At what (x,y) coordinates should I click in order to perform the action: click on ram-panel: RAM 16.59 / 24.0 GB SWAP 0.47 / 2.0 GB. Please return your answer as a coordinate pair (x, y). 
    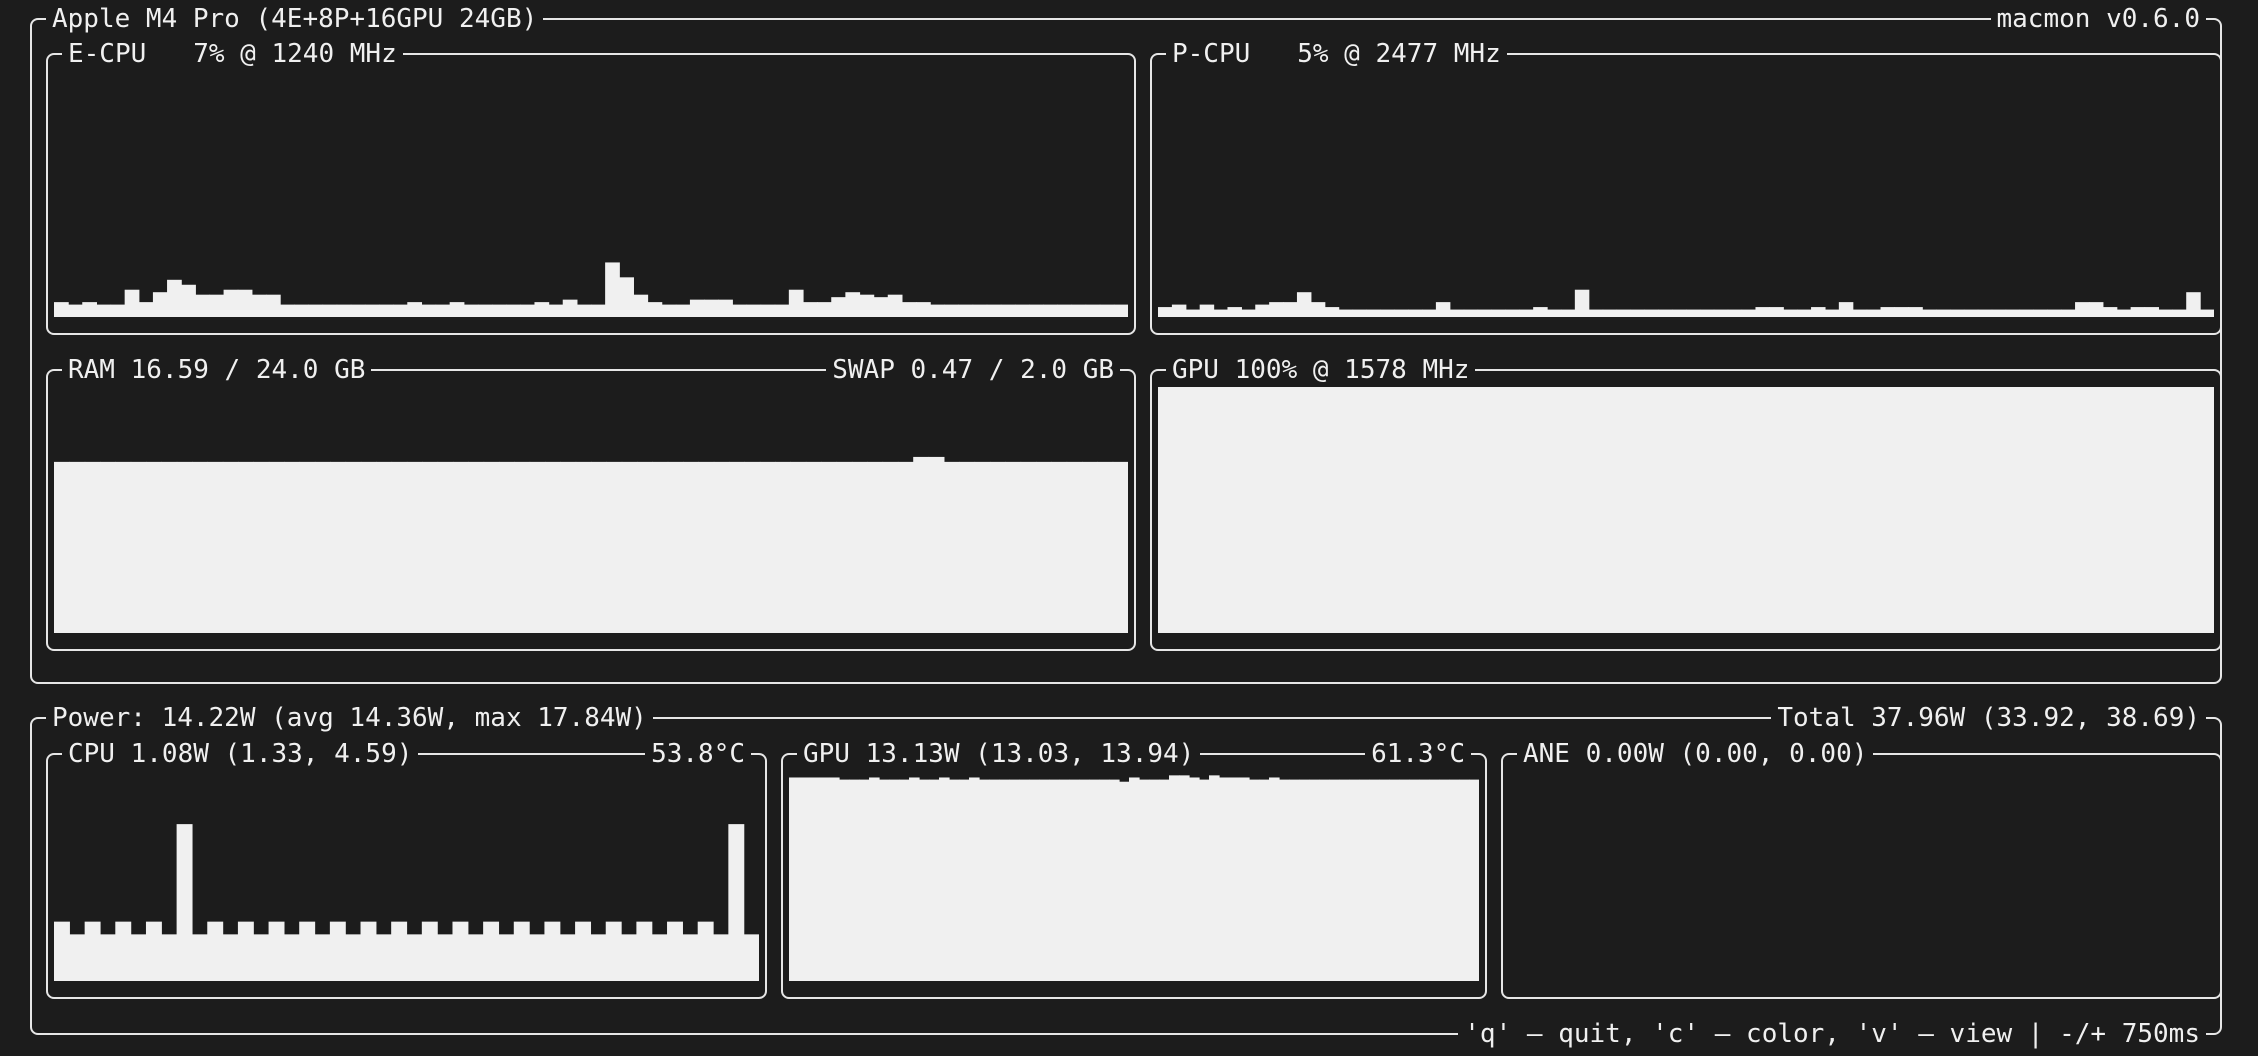
    Looking at the image, I should click on (591, 502).